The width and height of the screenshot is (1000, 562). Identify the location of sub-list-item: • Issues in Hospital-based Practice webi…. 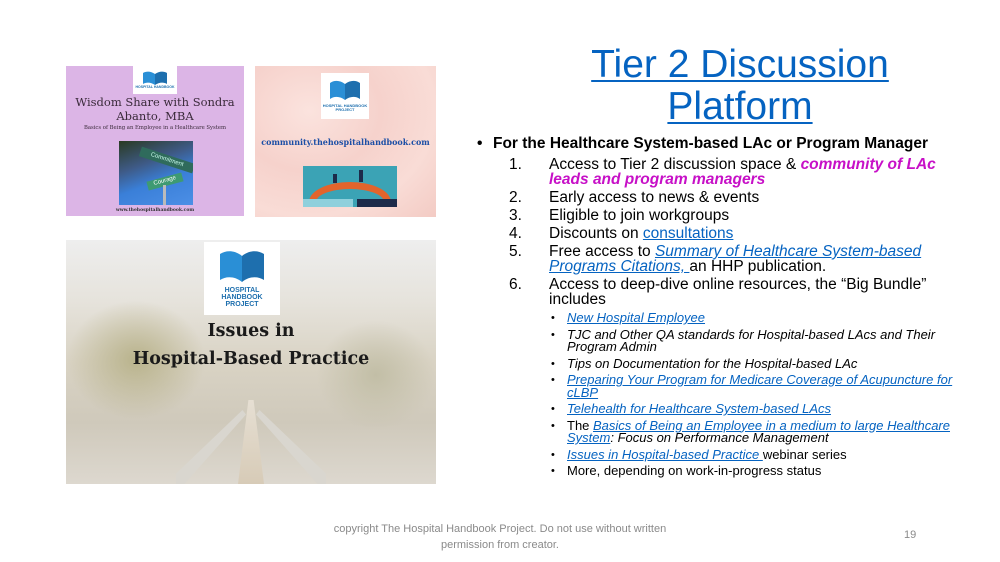
(699, 454).